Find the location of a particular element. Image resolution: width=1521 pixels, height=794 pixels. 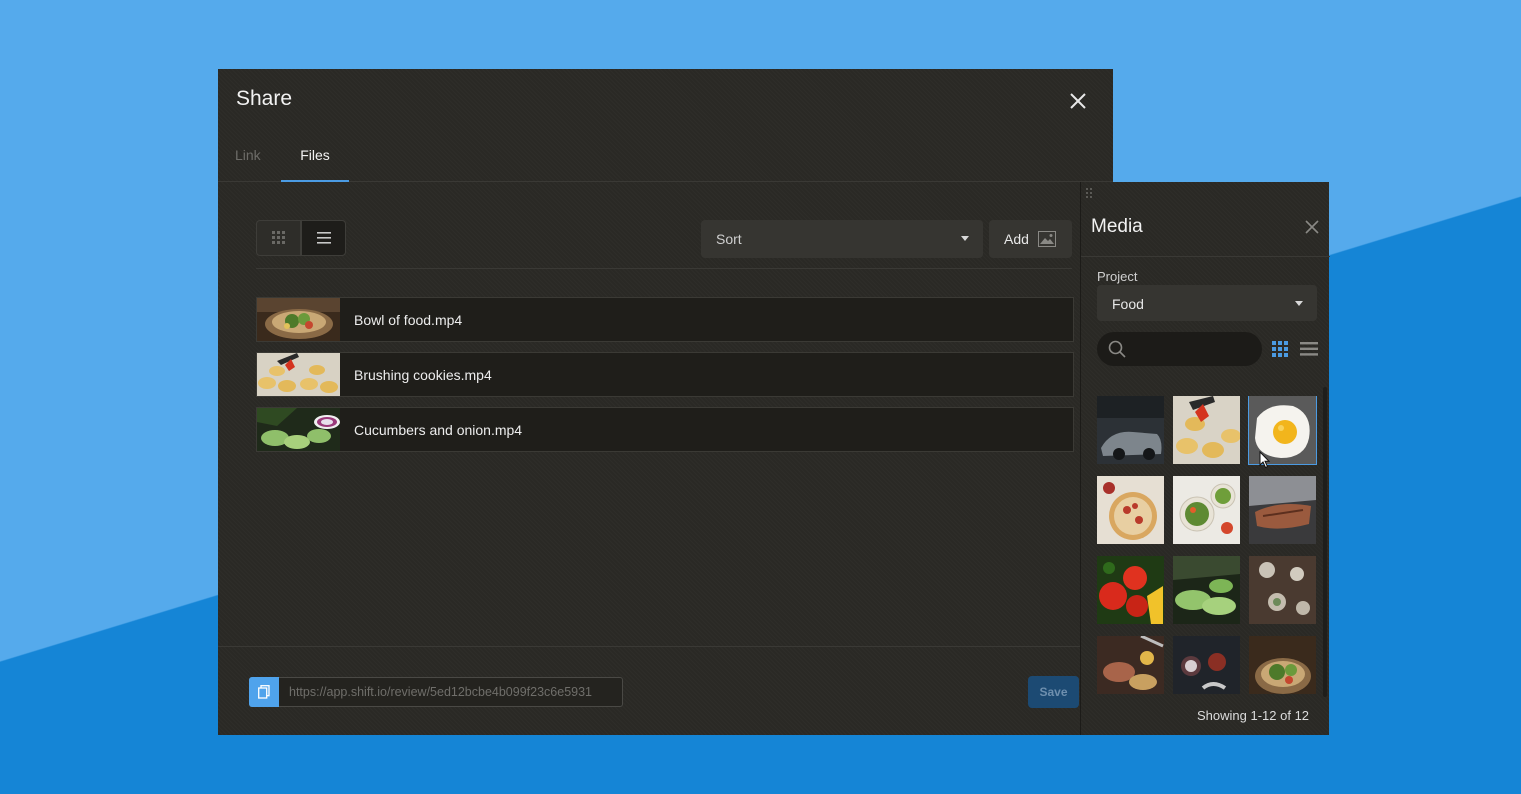

list-view-button is located at coordinates (323, 238).